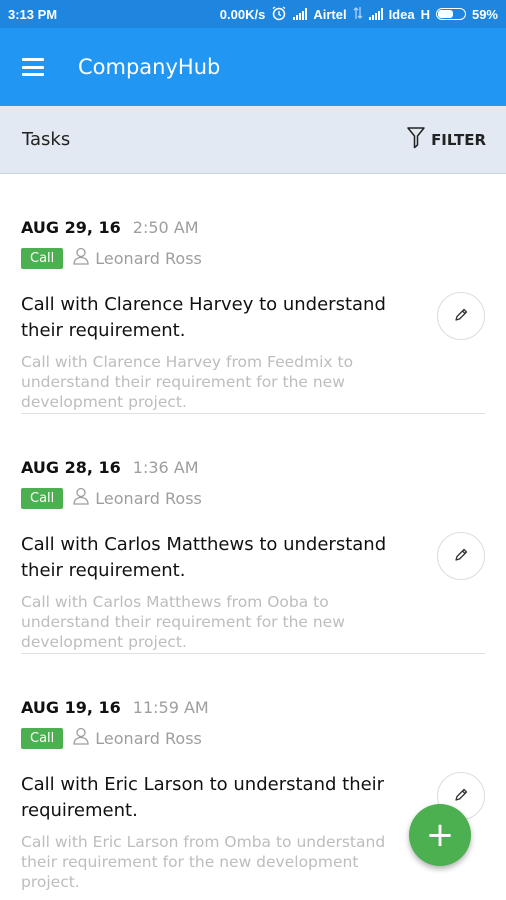 Image resolution: width=506 pixels, height=900 pixels. What do you see at coordinates (165, 467) in the screenshot?
I see `task-time: 1:36 AM` at bounding box center [165, 467].